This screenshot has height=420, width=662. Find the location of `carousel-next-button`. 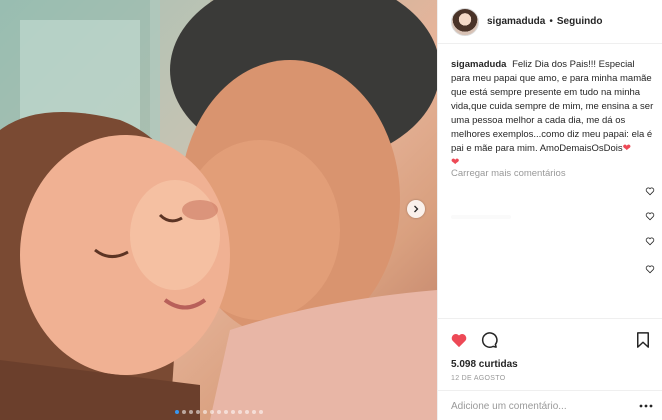

carousel-next-button is located at coordinates (416, 209).